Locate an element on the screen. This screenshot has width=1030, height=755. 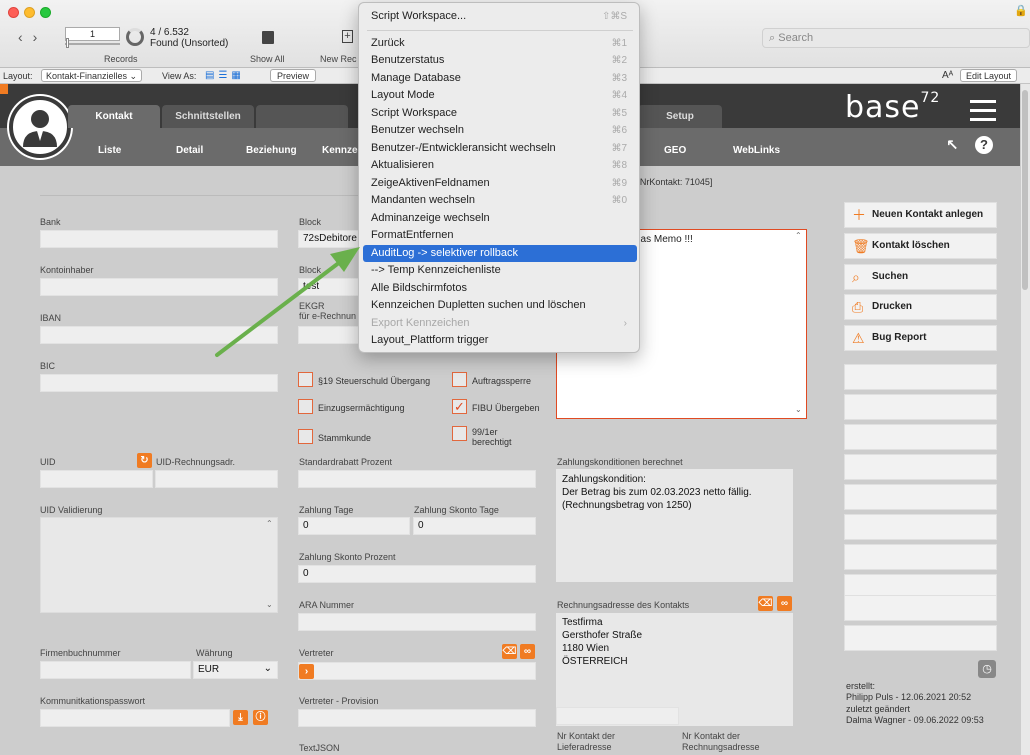
zoom-window-button is located at coordinates (45, 12).